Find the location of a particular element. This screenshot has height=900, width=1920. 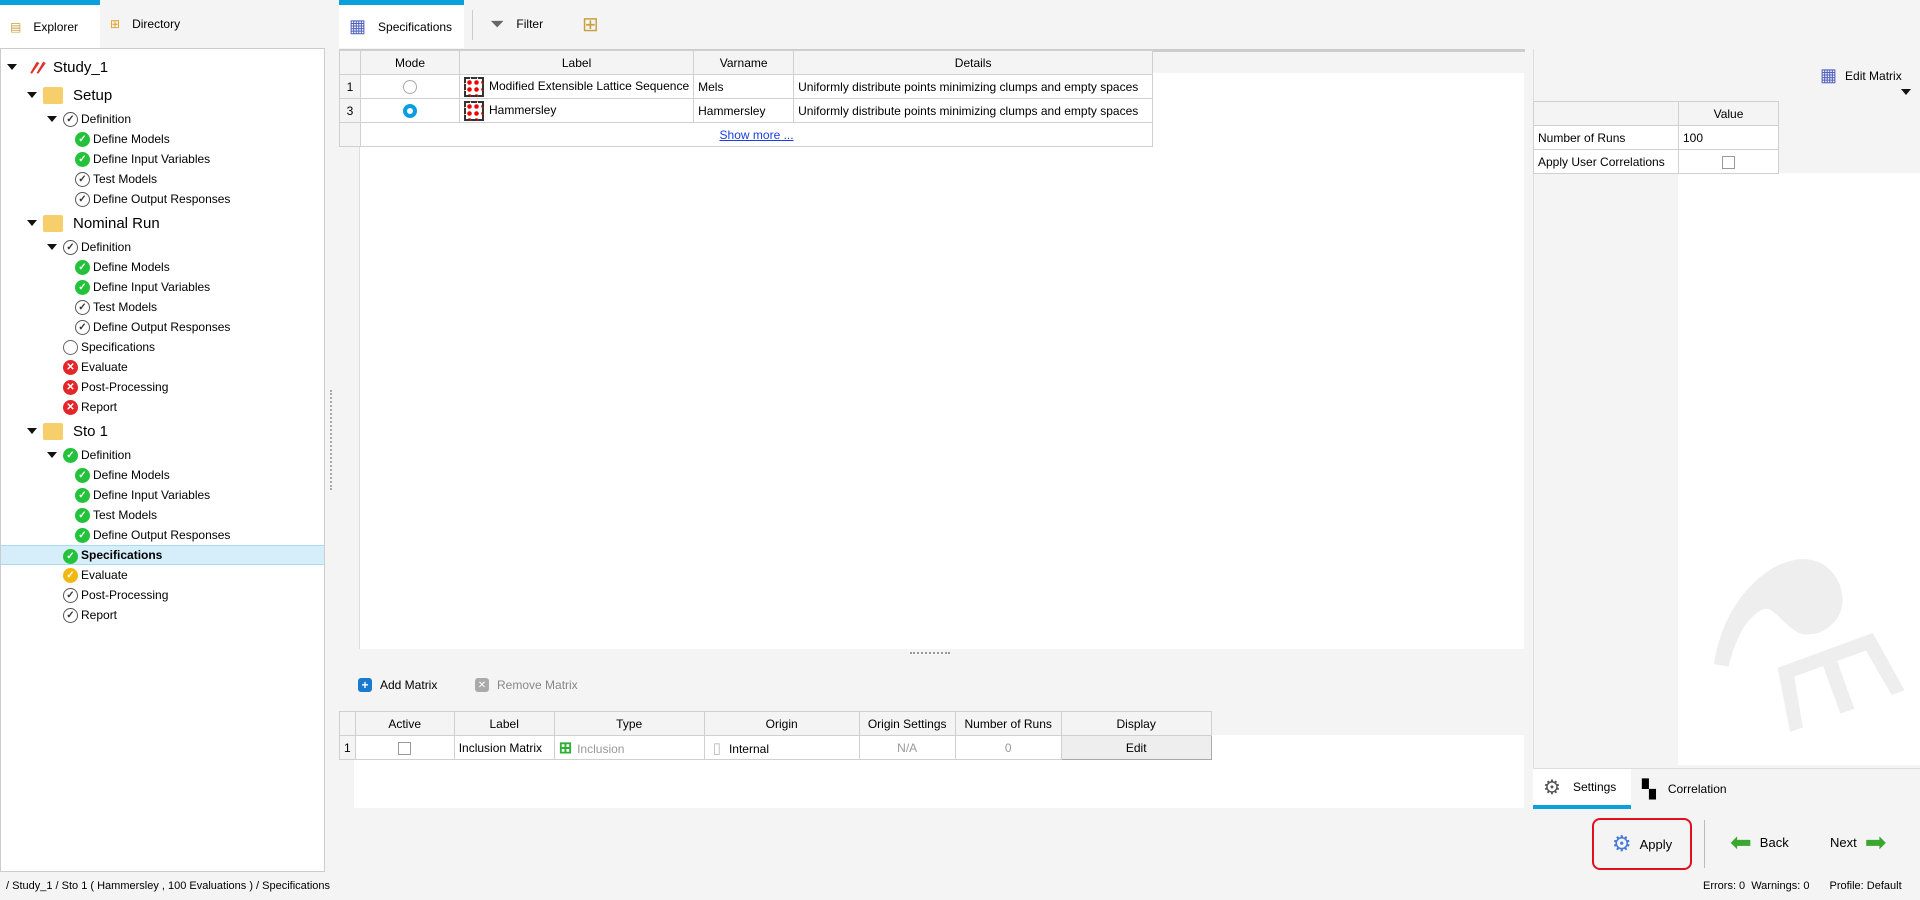

folder-icon is located at coordinates (53, 95).